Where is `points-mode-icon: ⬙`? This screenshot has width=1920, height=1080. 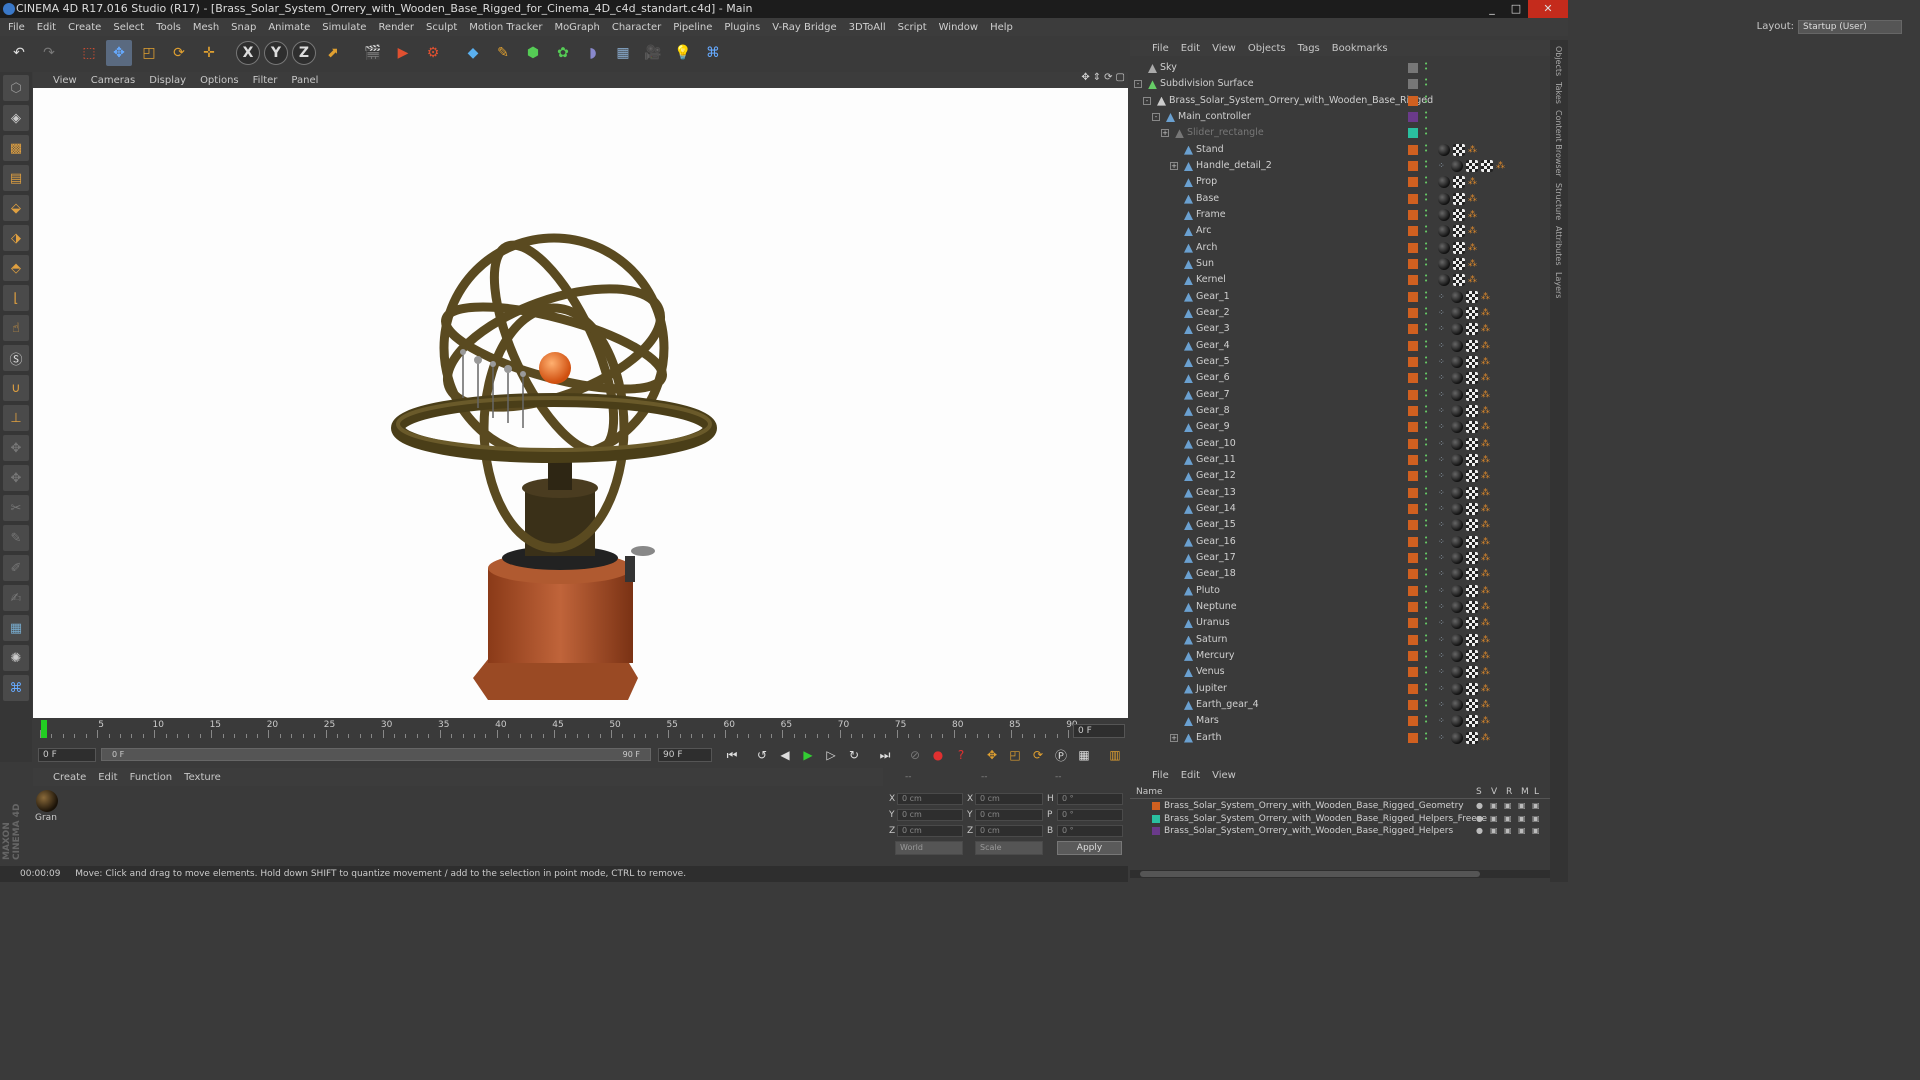
points-mode-icon: ⬙ is located at coordinates (16, 208).